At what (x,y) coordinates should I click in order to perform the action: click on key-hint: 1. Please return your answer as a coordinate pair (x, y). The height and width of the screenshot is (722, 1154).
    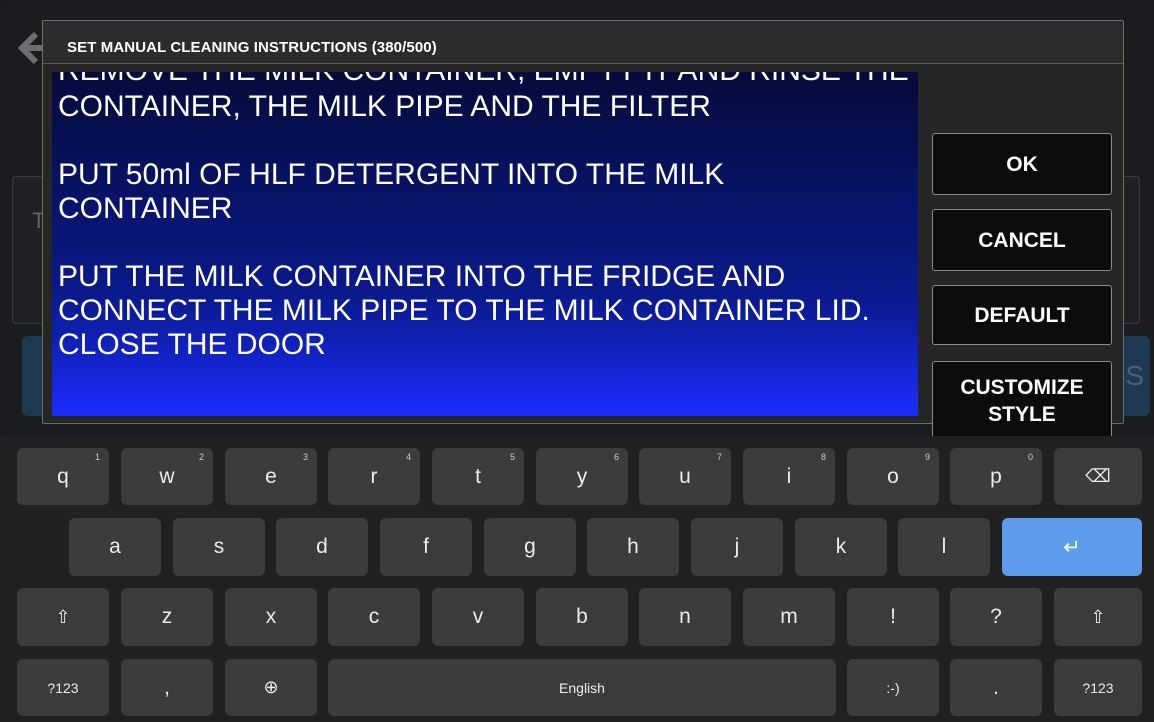
    Looking at the image, I should click on (97, 457).